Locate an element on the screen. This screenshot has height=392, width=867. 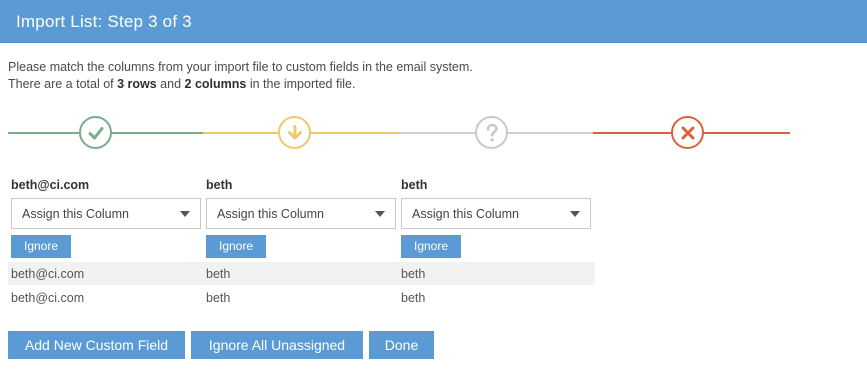
question-icon is located at coordinates (492, 132).